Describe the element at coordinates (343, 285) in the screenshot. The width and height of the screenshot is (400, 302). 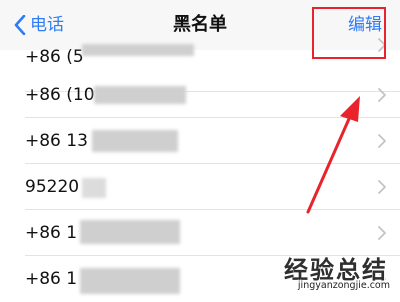
I see `watermark-url: jingyanzongjie.com` at that location.